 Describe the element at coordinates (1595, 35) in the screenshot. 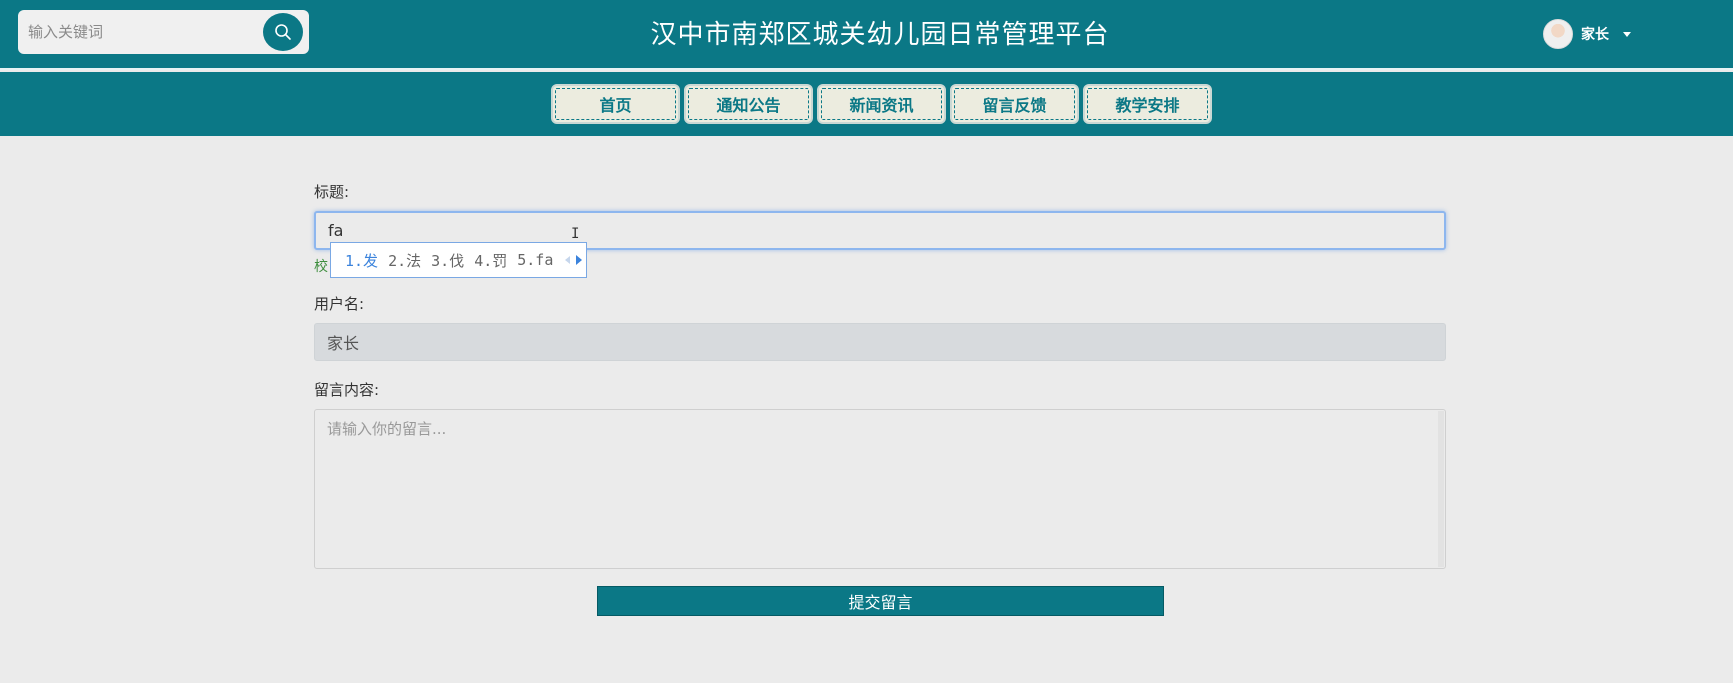

I see `user-name: 家长` at that location.